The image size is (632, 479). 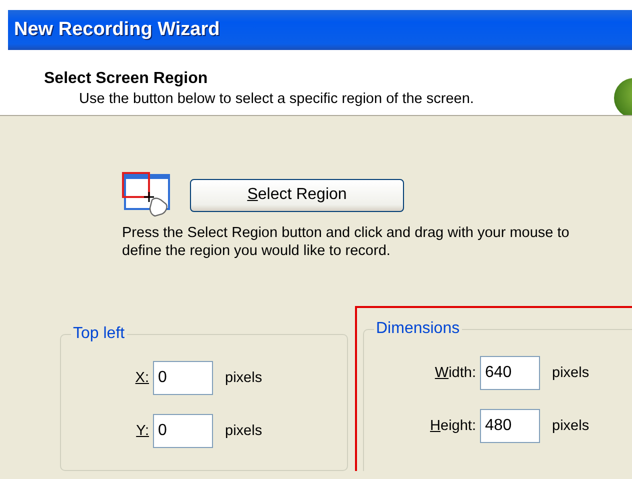 What do you see at coordinates (455, 372) in the screenshot?
I see `field-label: Width:` at bounding box center [455, 372].